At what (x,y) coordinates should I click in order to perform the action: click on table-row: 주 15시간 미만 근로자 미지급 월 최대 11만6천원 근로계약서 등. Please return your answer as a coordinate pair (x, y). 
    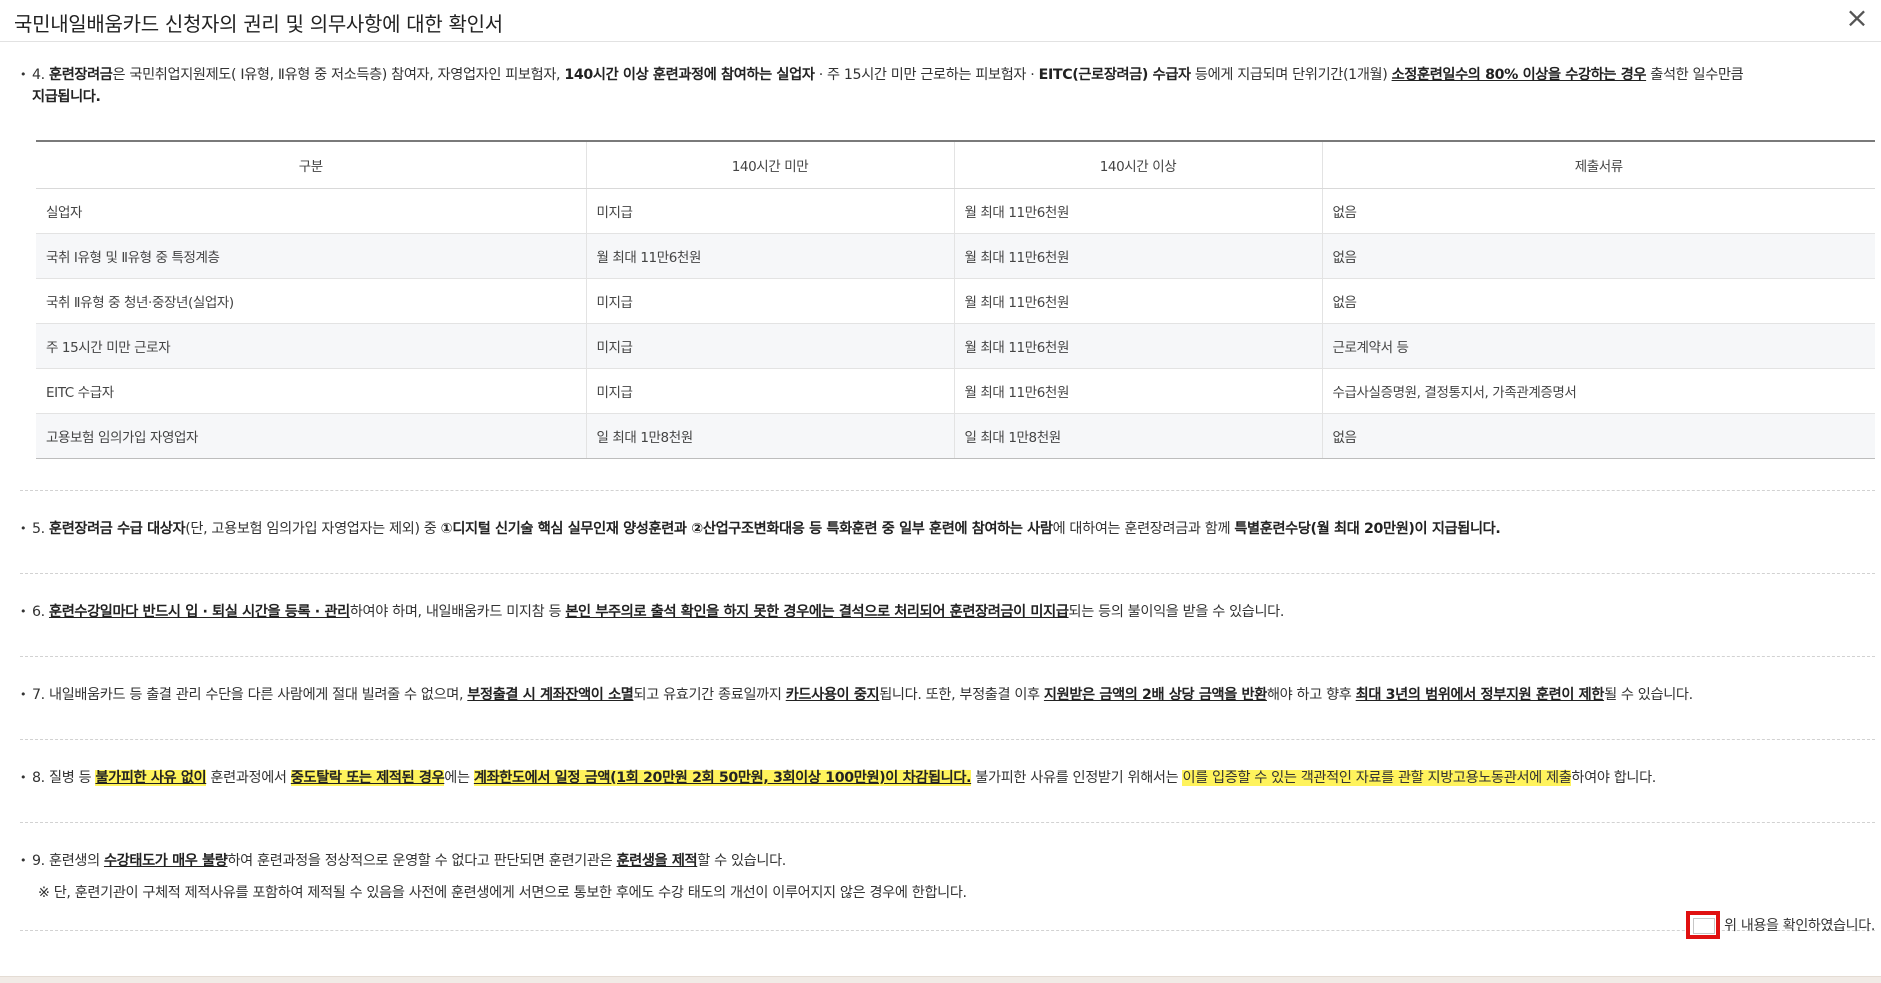
    Looking at the image, I should click on (955, 346).